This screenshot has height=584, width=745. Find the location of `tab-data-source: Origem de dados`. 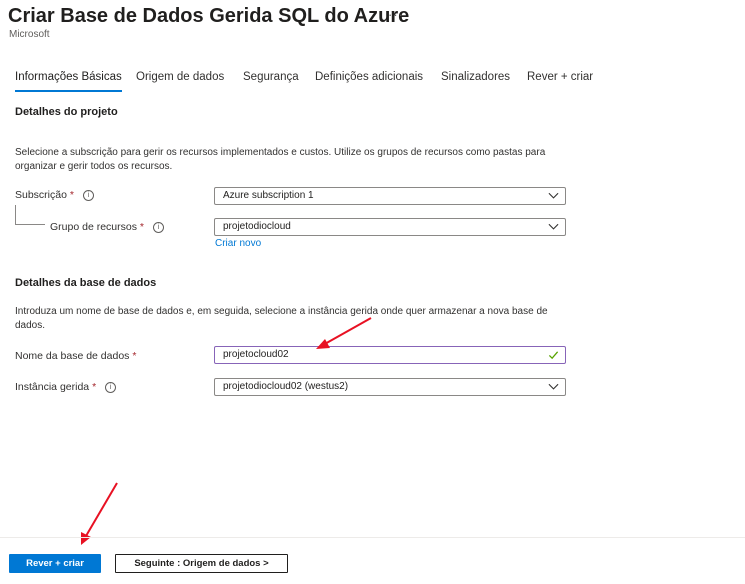

tab-data-source: Origem de dados is located at coordinates (180, 77).